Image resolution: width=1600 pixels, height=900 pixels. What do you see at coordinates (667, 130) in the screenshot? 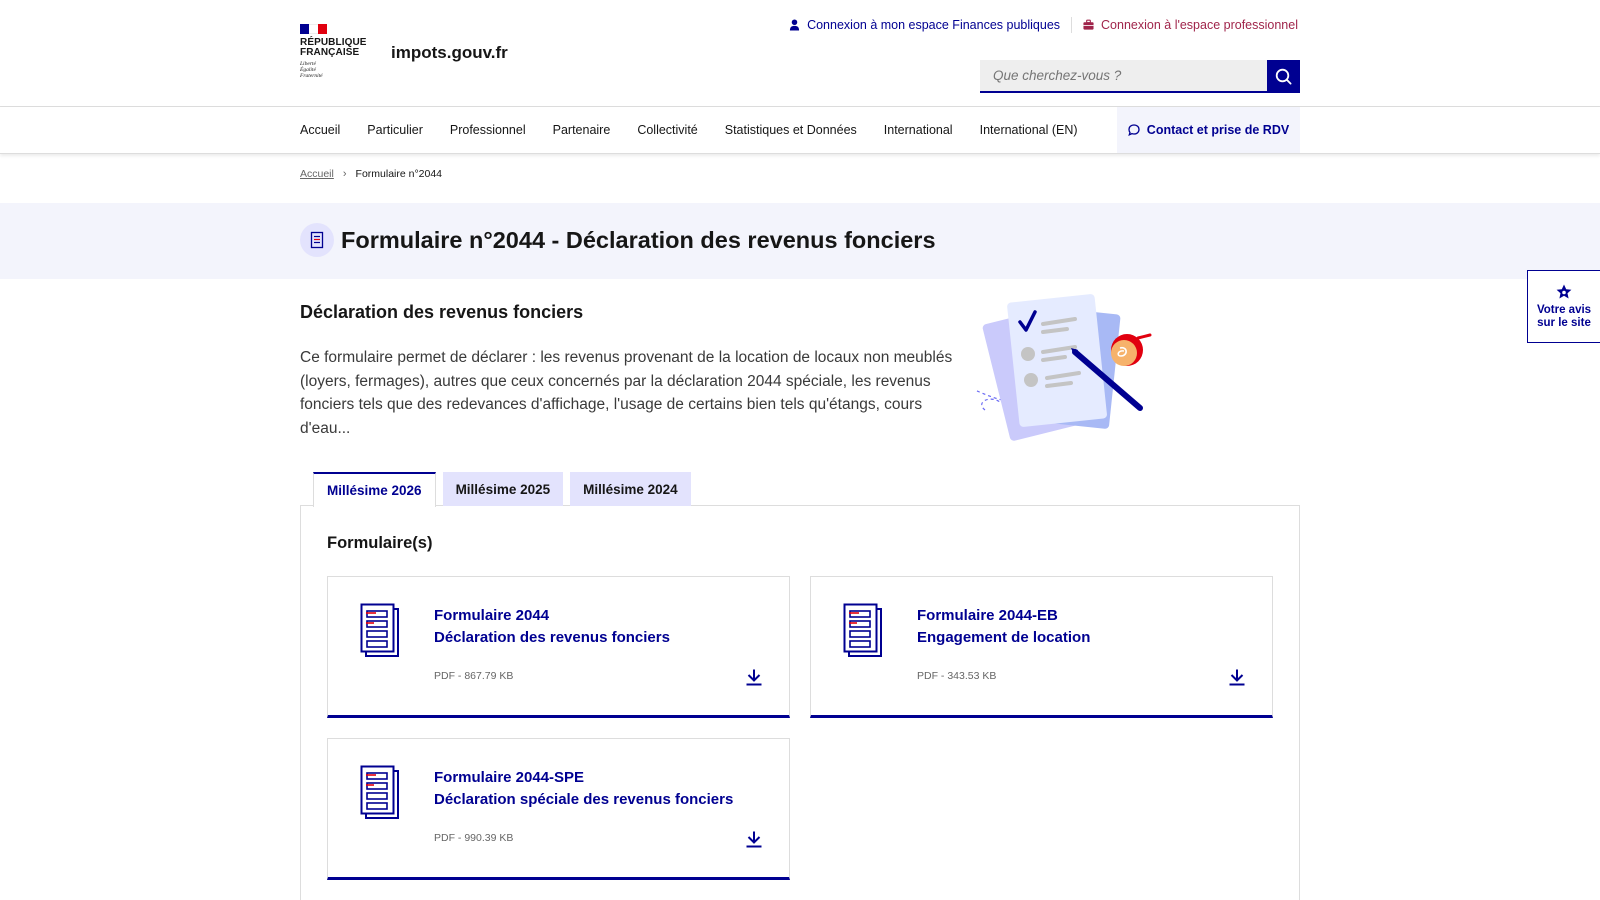
I see `nav-item-collectivite: Collectivité` at bounding box center [667, 130].